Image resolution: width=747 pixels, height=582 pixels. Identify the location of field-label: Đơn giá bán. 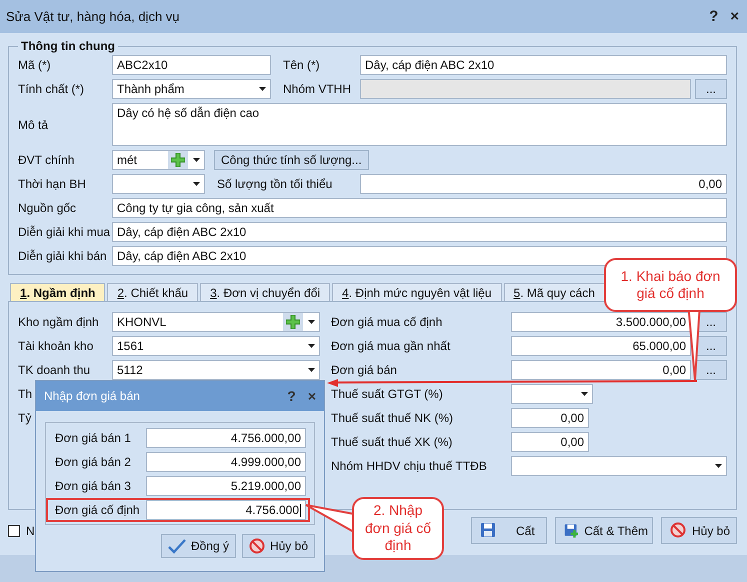
(364, 370).